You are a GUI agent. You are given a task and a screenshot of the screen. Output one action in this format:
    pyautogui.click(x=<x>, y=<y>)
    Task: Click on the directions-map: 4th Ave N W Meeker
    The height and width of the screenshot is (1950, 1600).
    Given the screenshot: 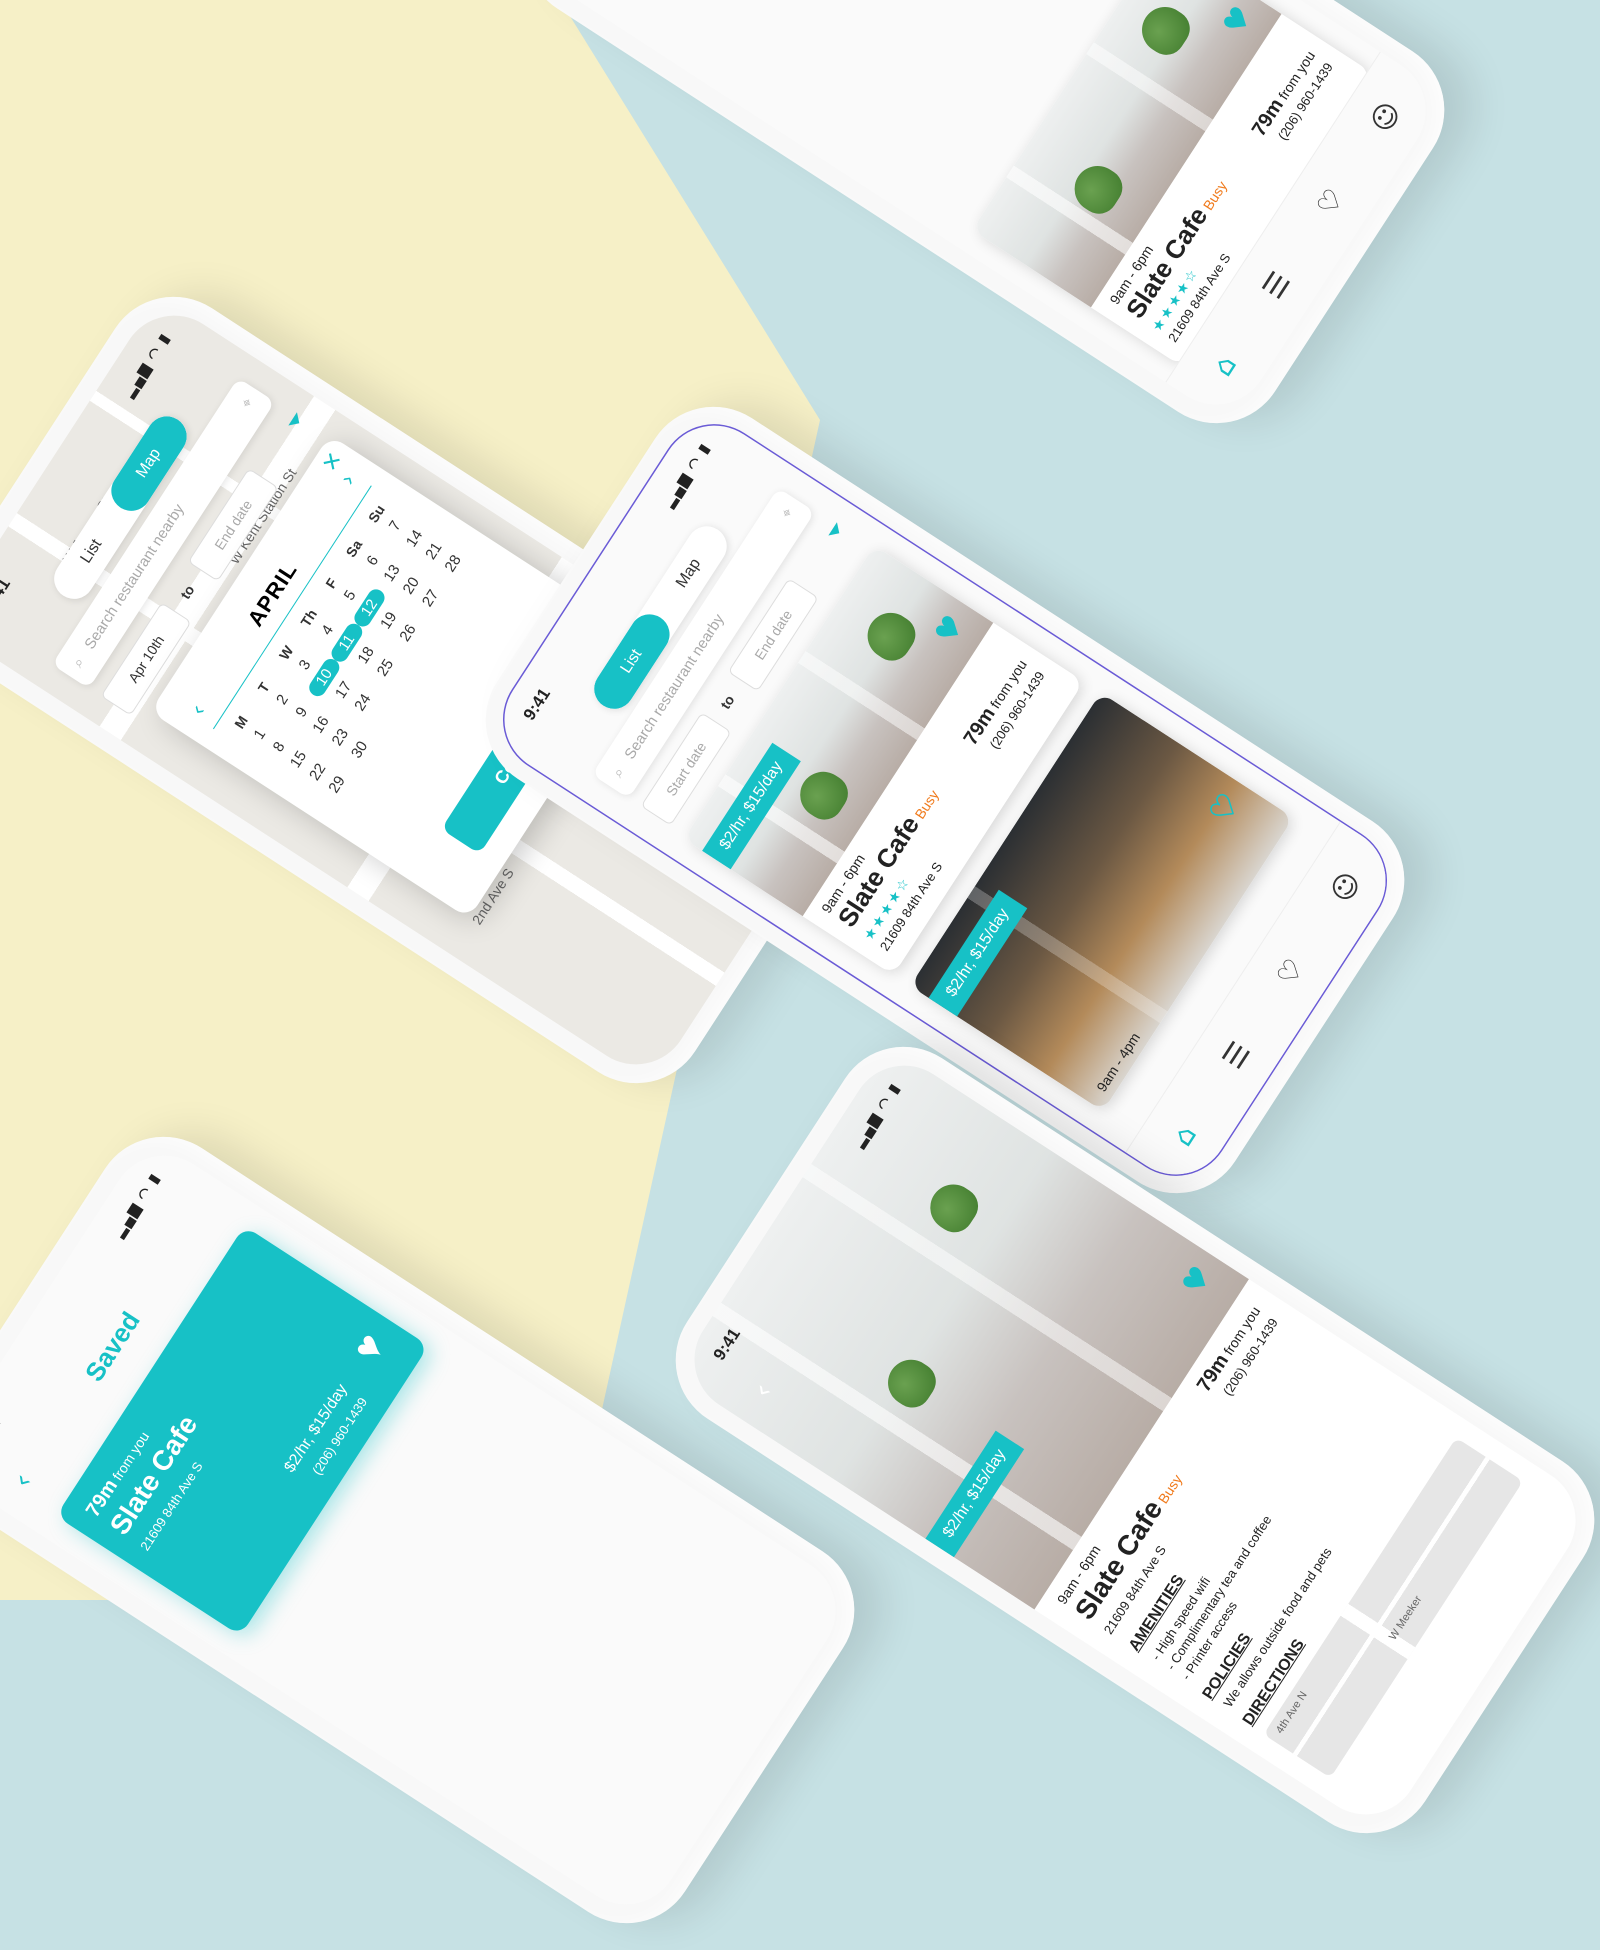 What is the action you would take?
    pyautogui.click(x=1393, y=1607)
    